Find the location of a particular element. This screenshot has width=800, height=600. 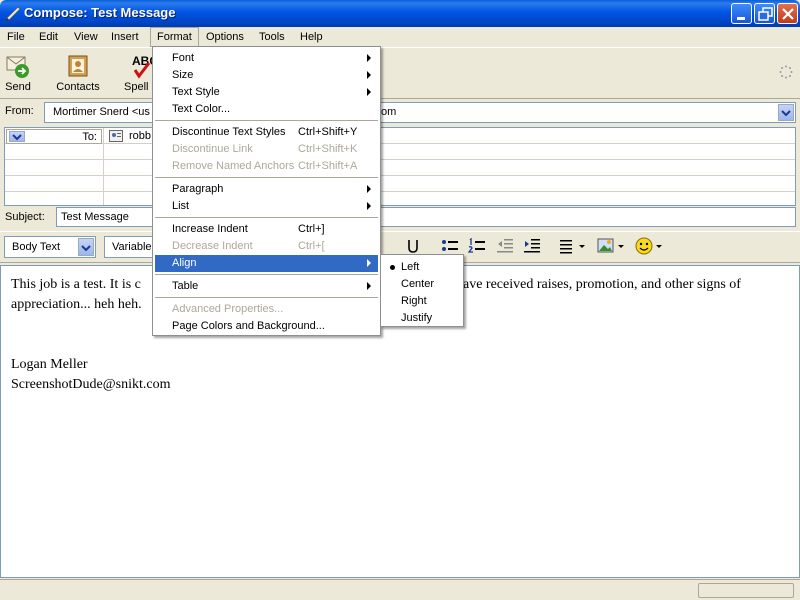

menu-item-label: Discontinue Link is located at coordinates (212, 149).